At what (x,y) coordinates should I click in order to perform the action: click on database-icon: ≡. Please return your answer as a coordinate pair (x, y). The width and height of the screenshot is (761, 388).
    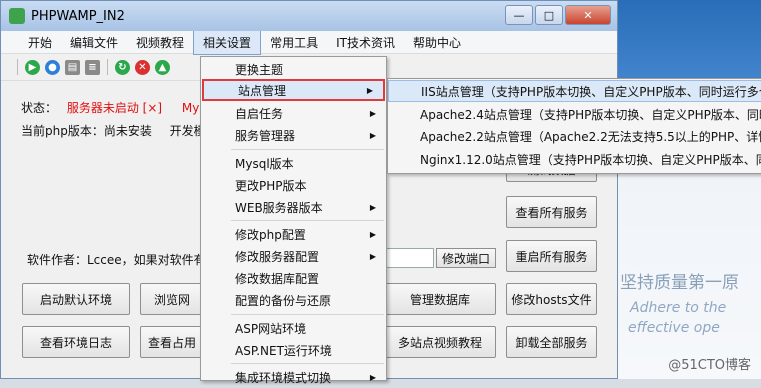
    Looking at the image, I should click on (92, 67).